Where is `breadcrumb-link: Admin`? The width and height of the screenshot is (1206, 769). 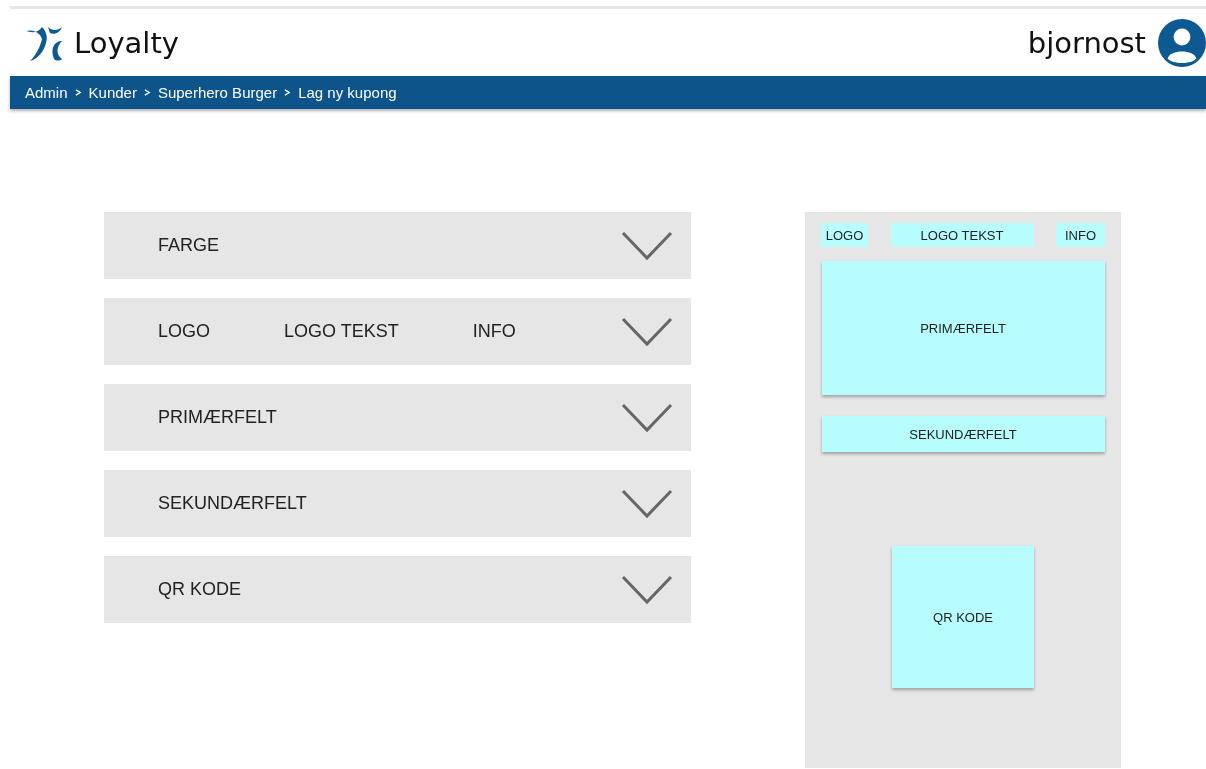 breadcrumb-link: Admin is located at coordinates (46, 92).